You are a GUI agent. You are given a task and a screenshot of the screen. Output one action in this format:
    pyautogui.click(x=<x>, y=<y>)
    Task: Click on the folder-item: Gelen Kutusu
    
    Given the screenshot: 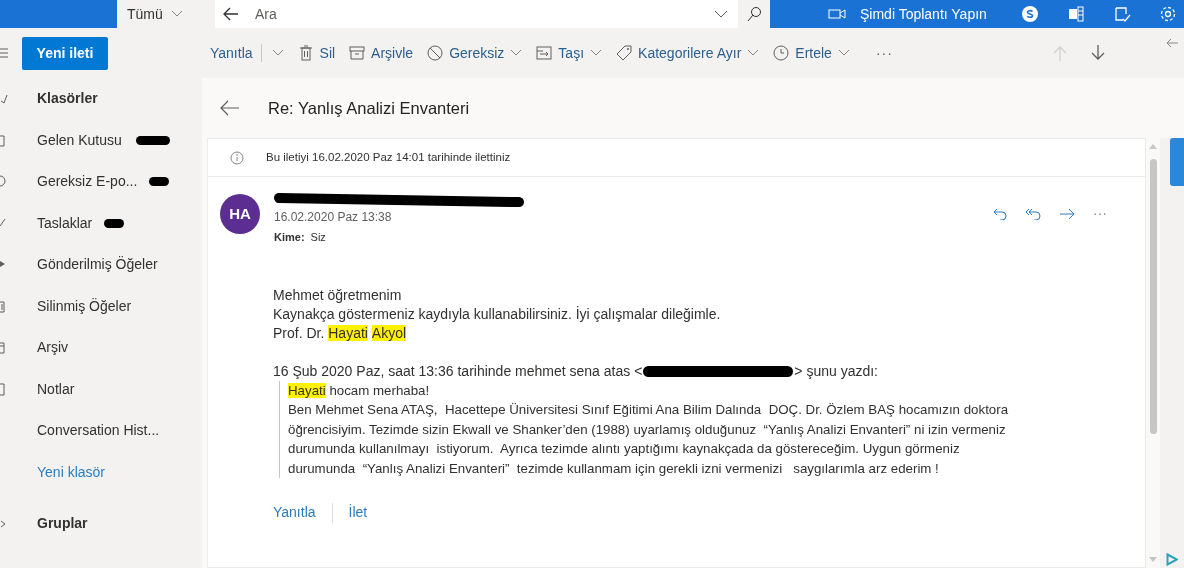 What is the action you would take?
    pyautogui.click(x=79, y=140)
    